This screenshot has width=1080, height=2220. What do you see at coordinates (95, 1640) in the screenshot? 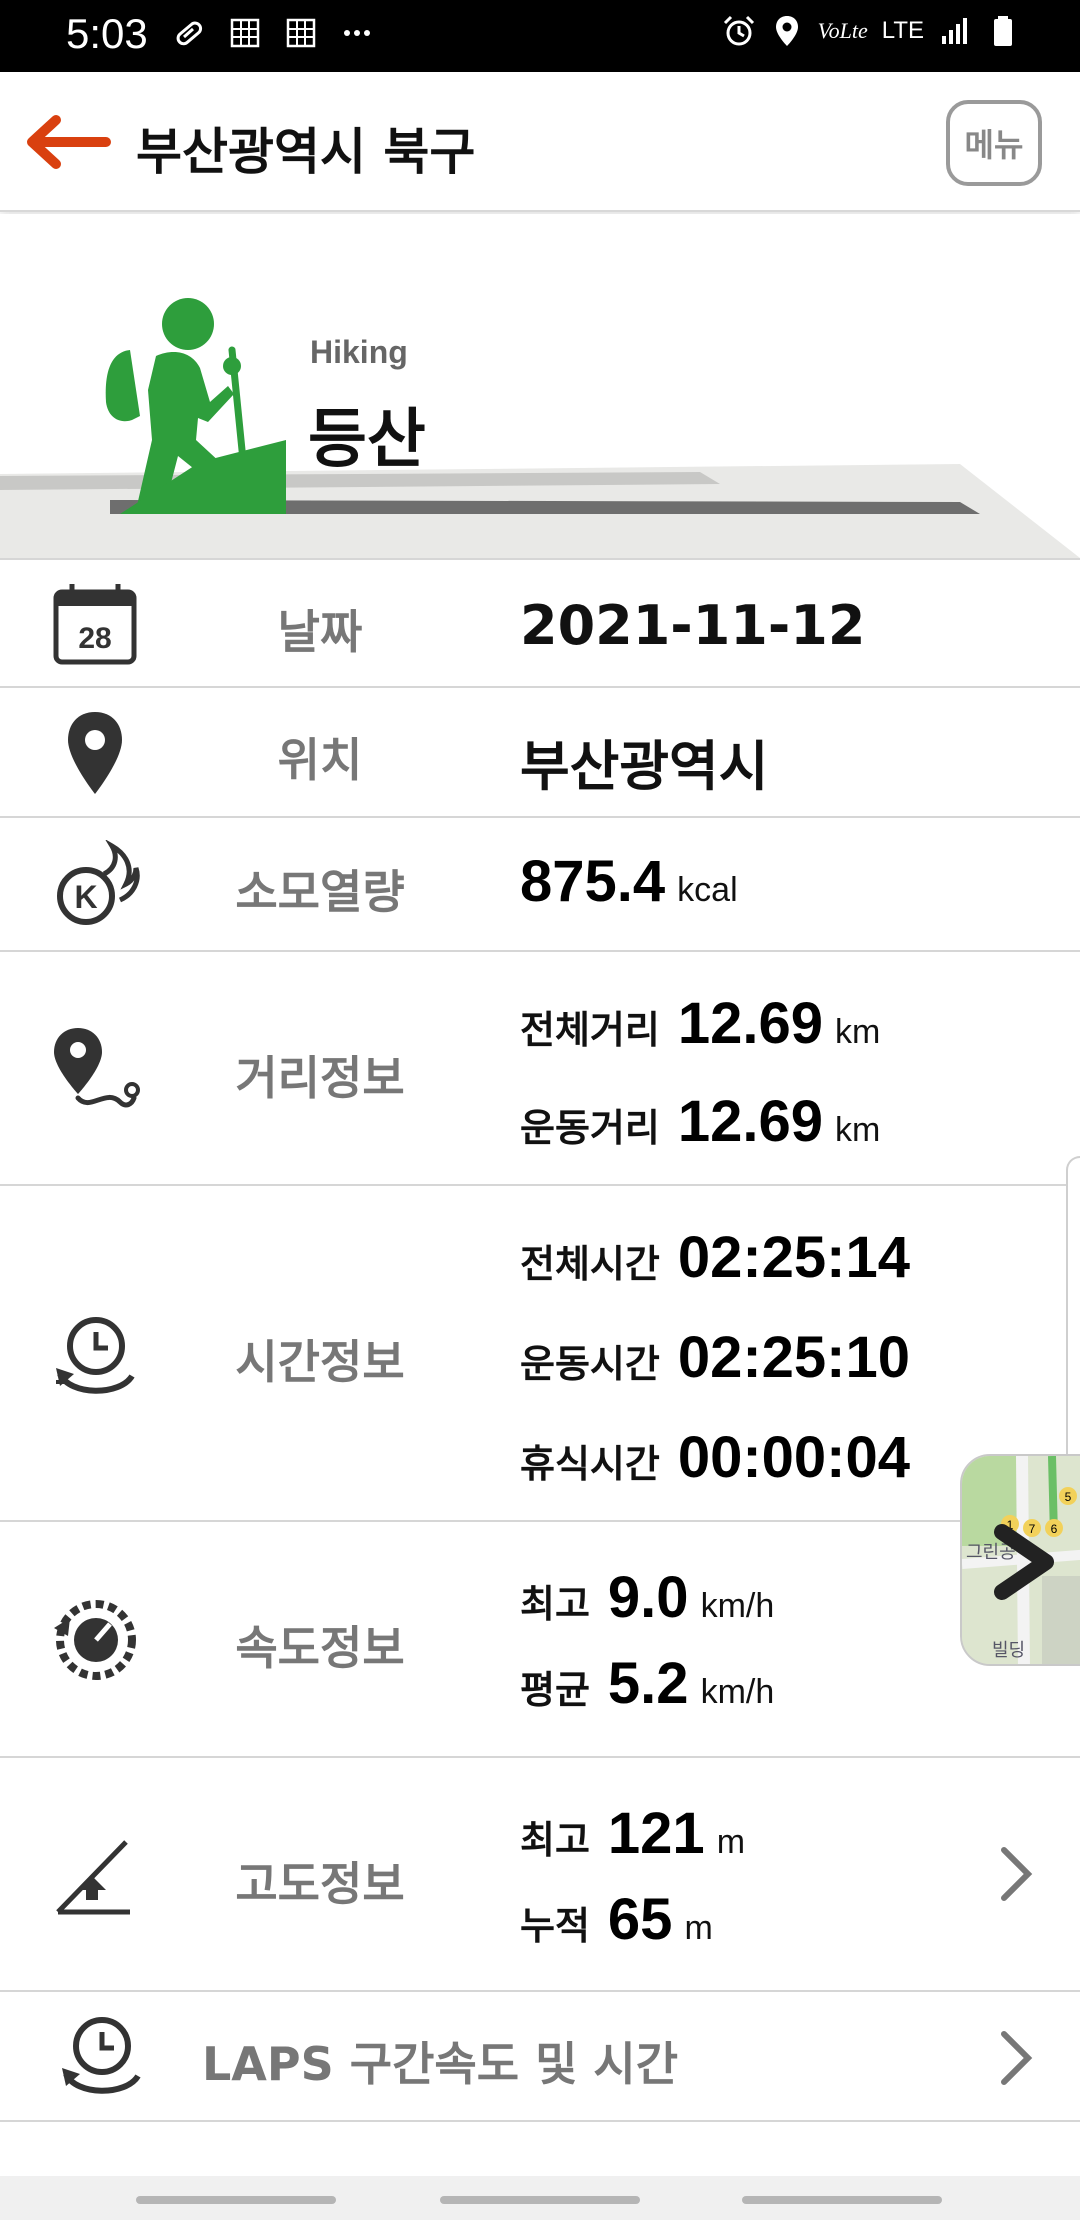
I see `speedometer-icon` at bounding box center [95, 1640].